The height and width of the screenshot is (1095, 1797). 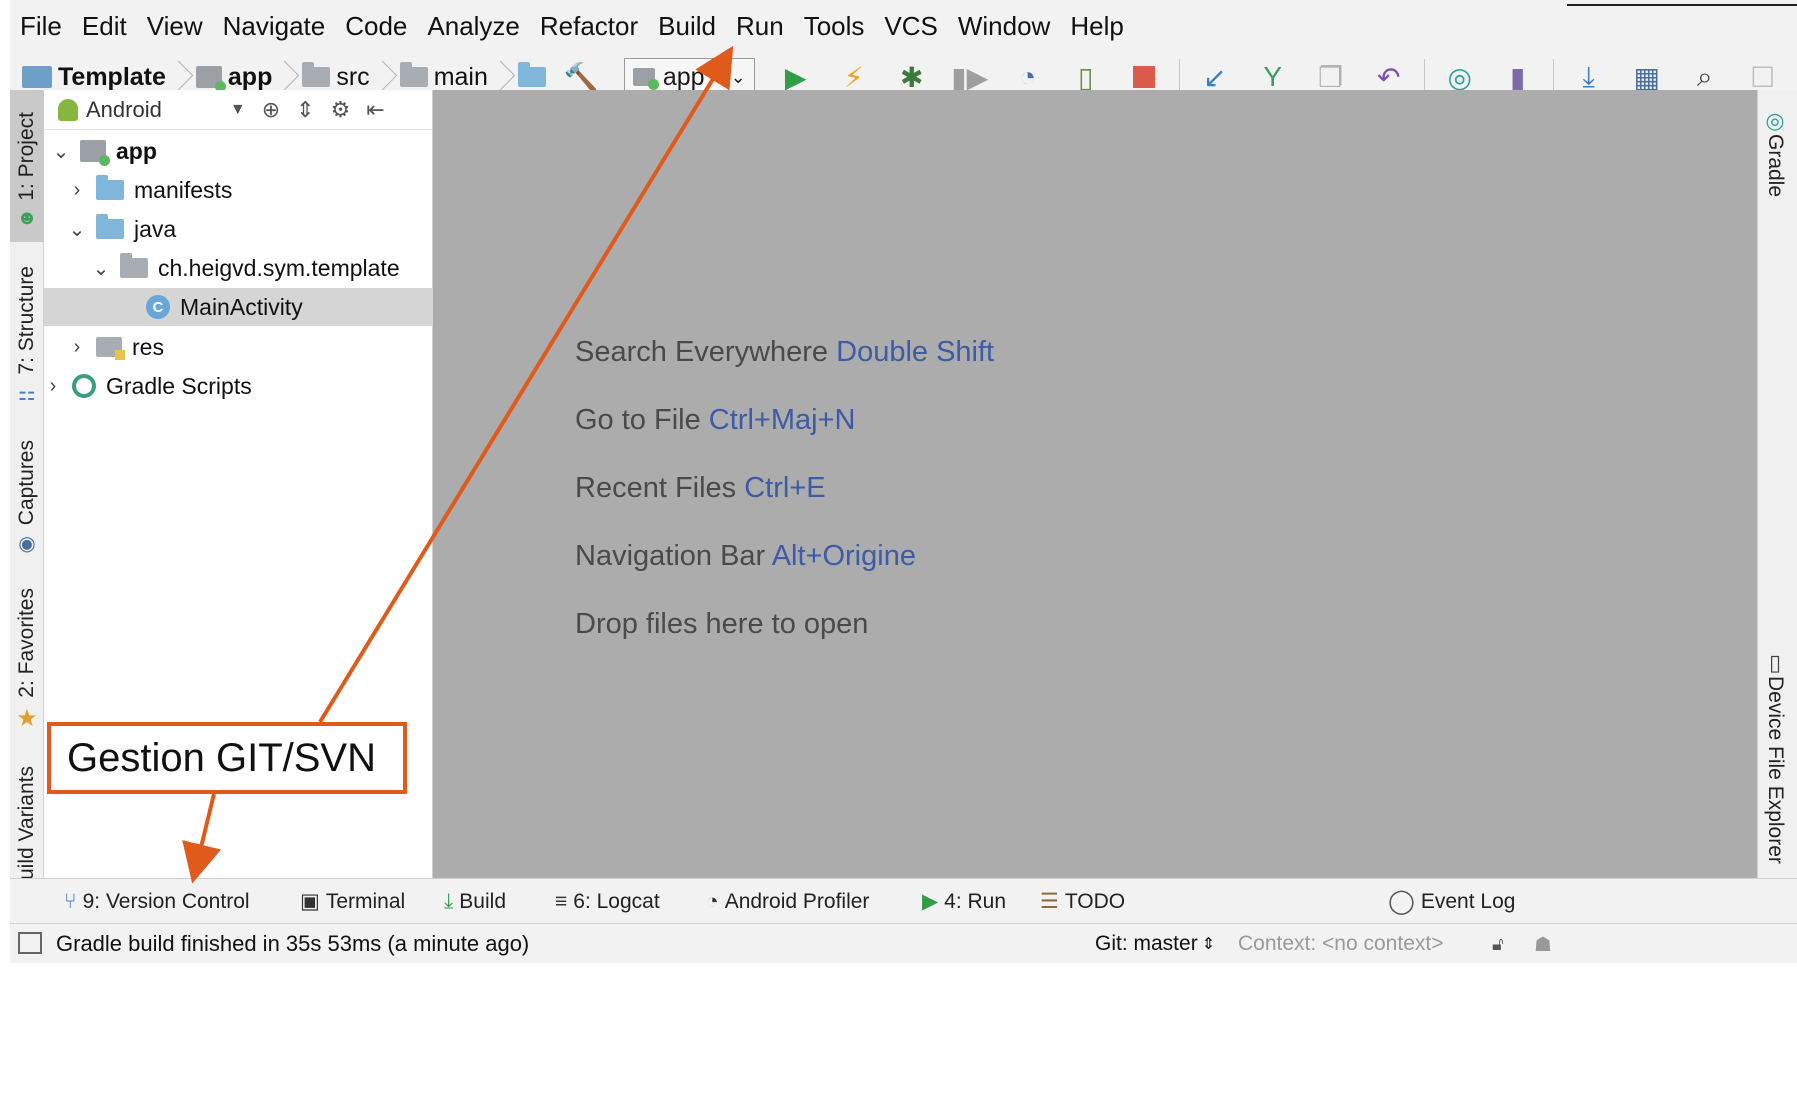 What do you see at coordinates (376, 26) in the screenshot?
I see `menu-code: Code` at bounding box center [376, 26].